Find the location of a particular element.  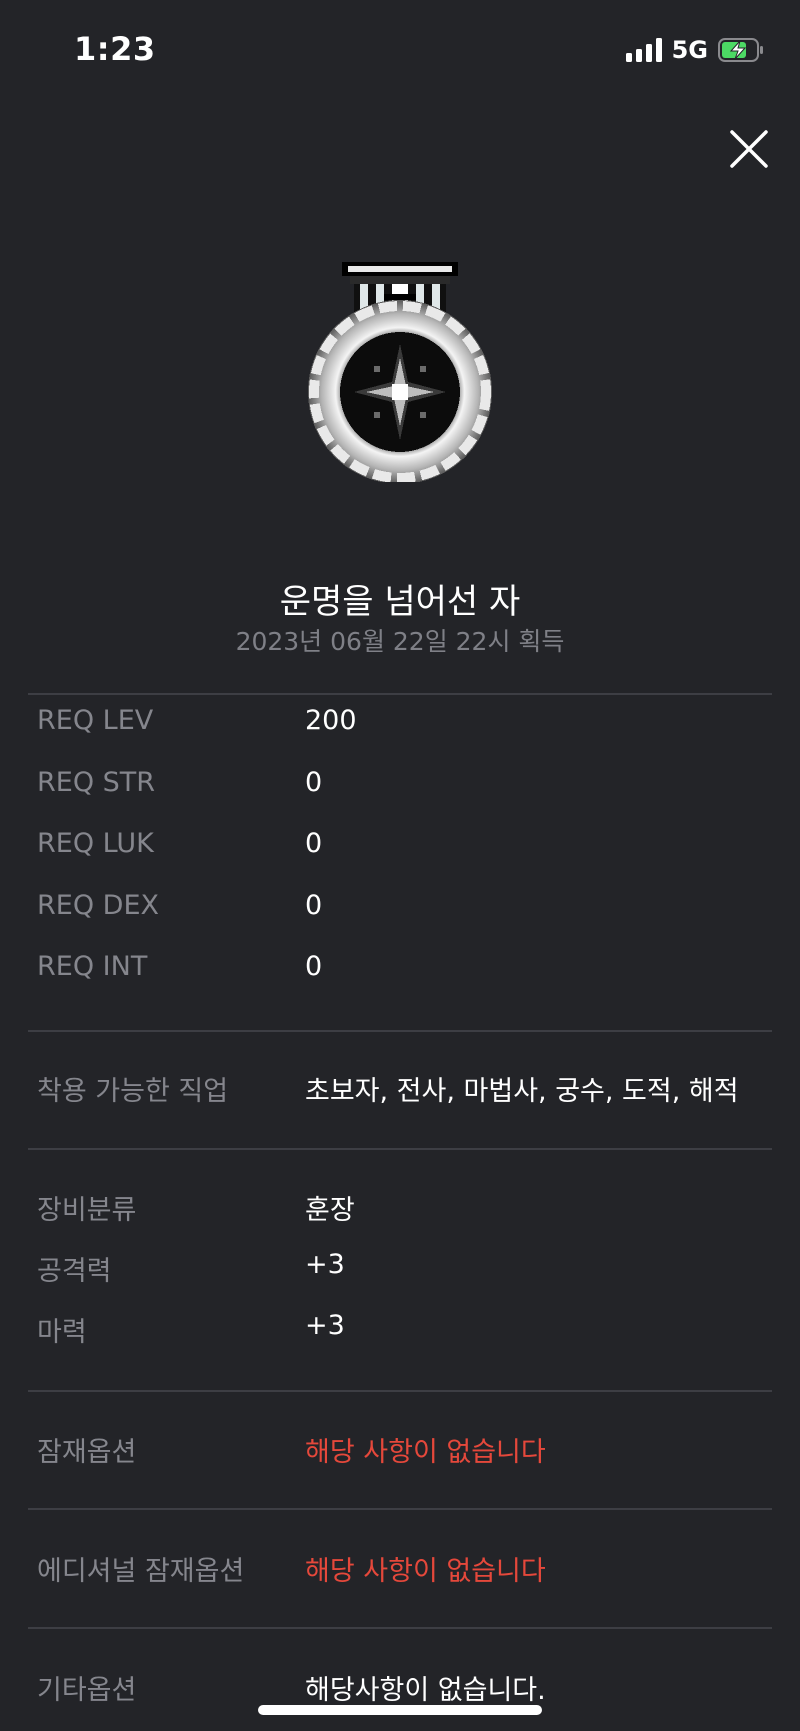

req-label: REQ INT is located at coordinates (92, 966).